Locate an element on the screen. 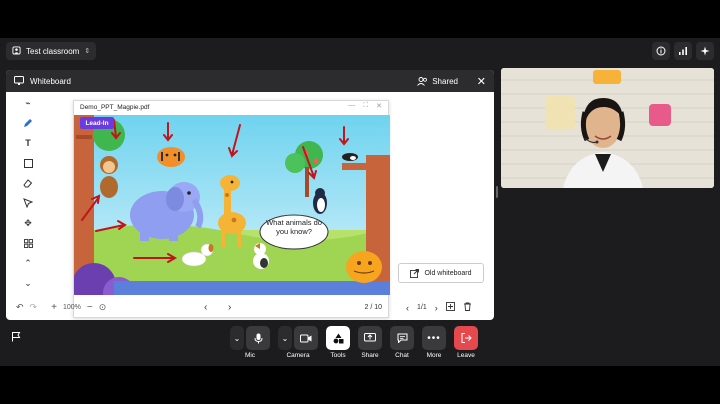  microphone-icon is located at coordinates (258, 338).